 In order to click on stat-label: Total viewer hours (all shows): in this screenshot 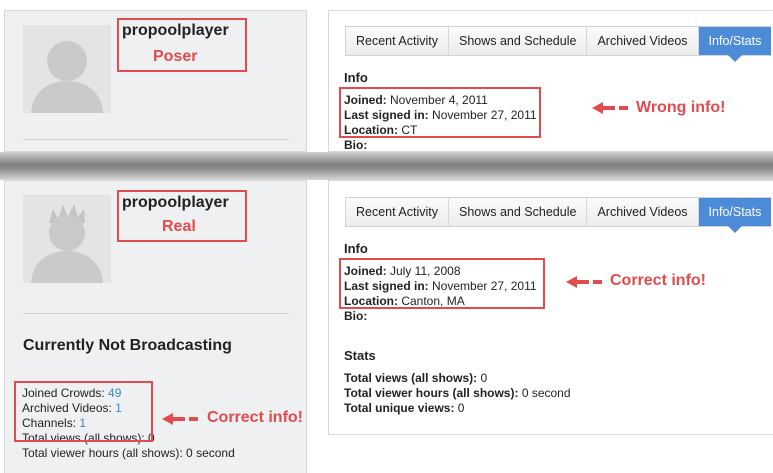, I will do `click(431, 393)`.